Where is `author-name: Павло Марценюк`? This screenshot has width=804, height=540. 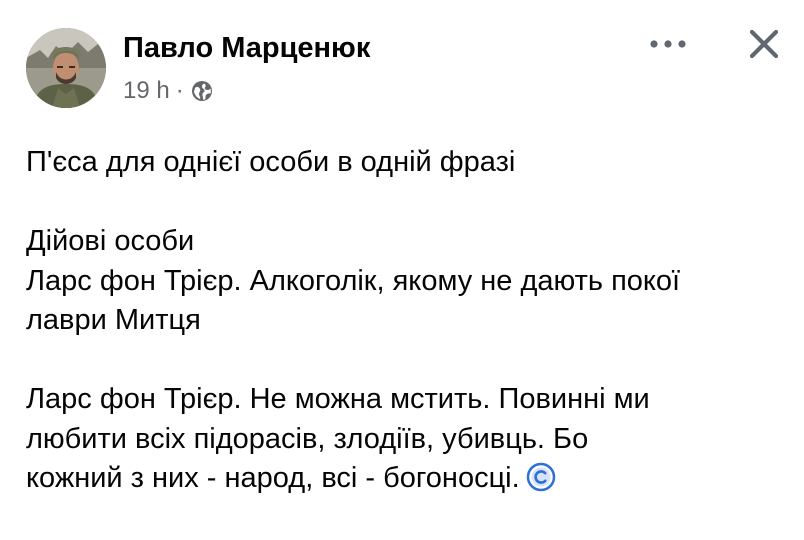 author-name: Павло Марценюк is located at coordinates (246, 48).